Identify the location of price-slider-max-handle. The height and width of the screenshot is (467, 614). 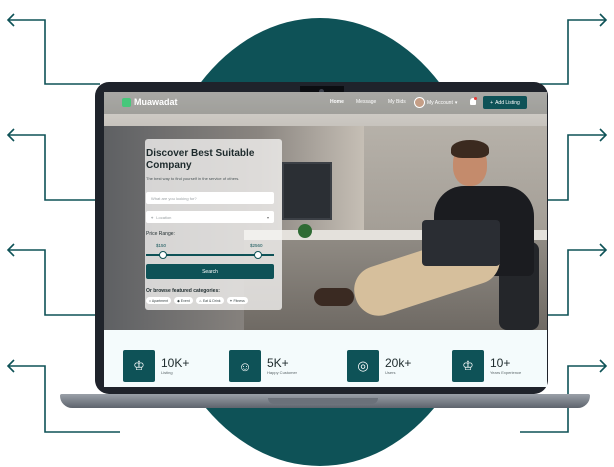
(258, 255).